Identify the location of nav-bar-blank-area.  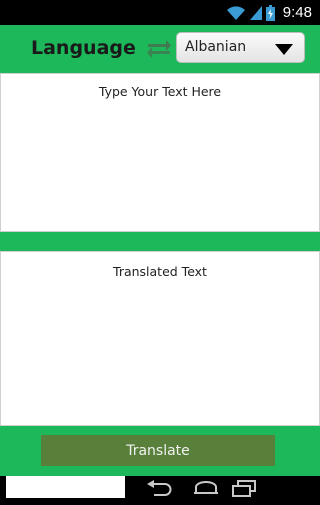
(65, 487).